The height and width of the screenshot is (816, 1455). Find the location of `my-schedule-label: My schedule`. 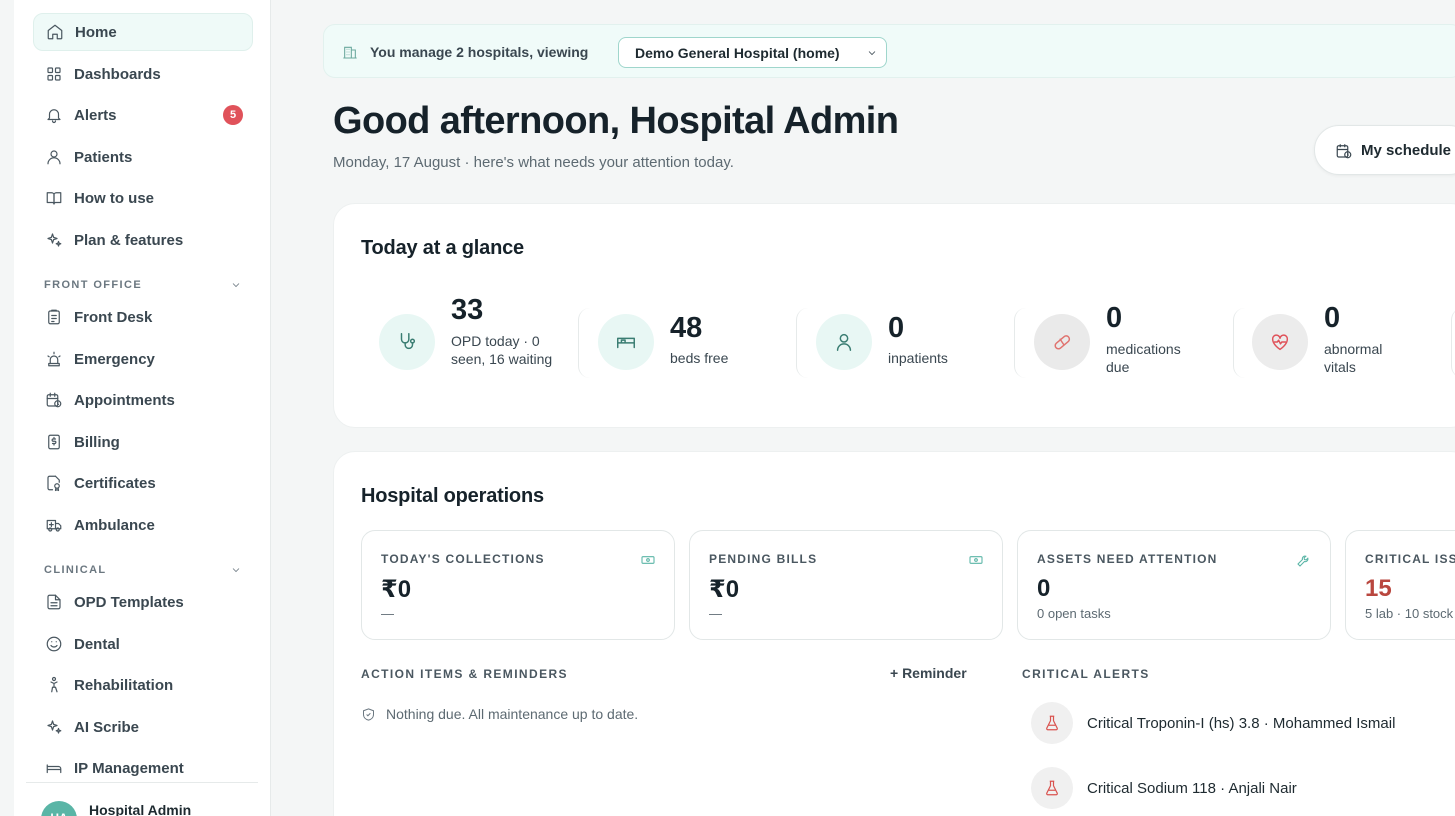

my-schedule-label: My schedule is located at coordinates (1406, 150).